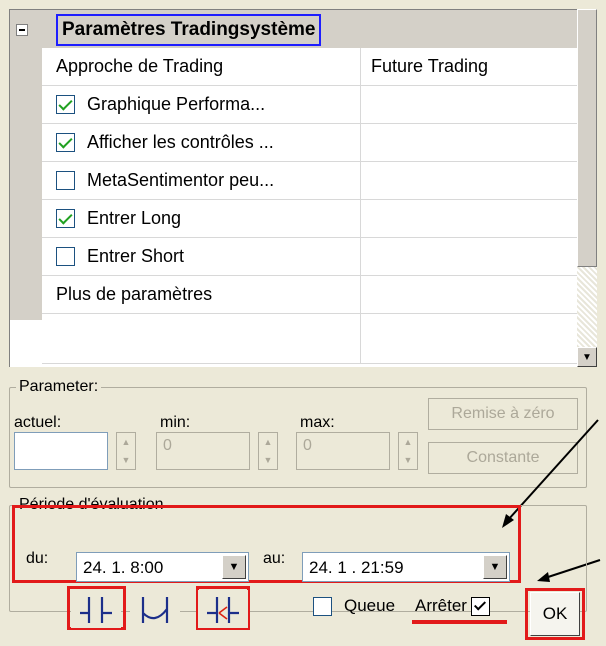  Describe the element at coordinates (459, 622) in the screenshot. I see `stop-underline` at that location.